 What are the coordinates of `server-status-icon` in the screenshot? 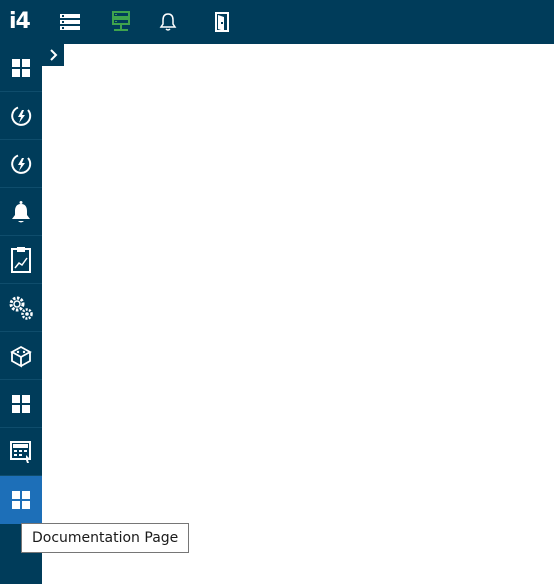 It's located at (121, 22).